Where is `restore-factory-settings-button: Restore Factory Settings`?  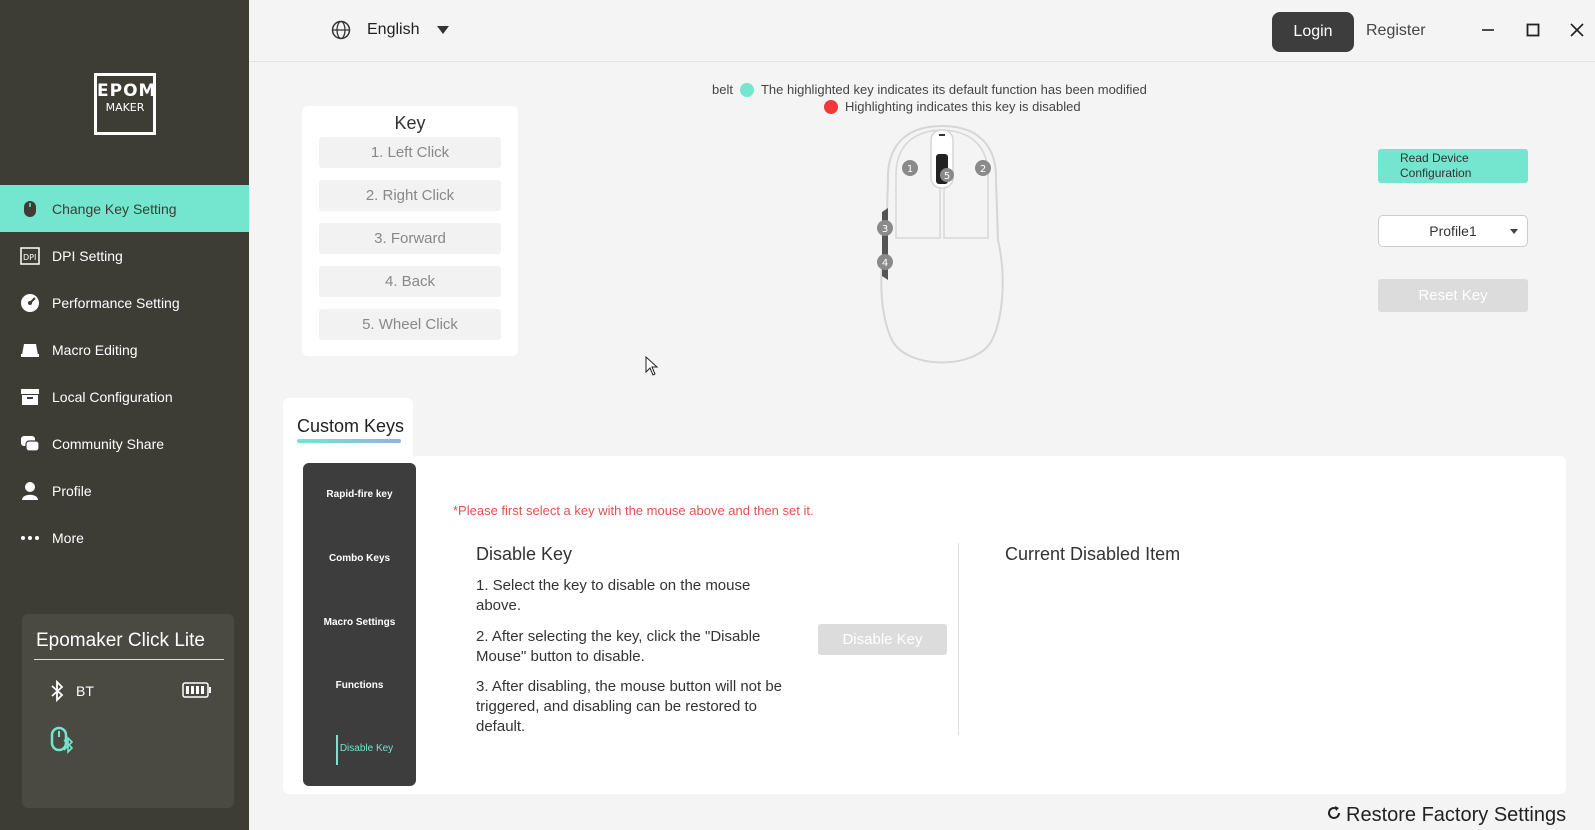 restore-factory-settings-button: Restore Factory Settings is located at coordinates (1446, 815).